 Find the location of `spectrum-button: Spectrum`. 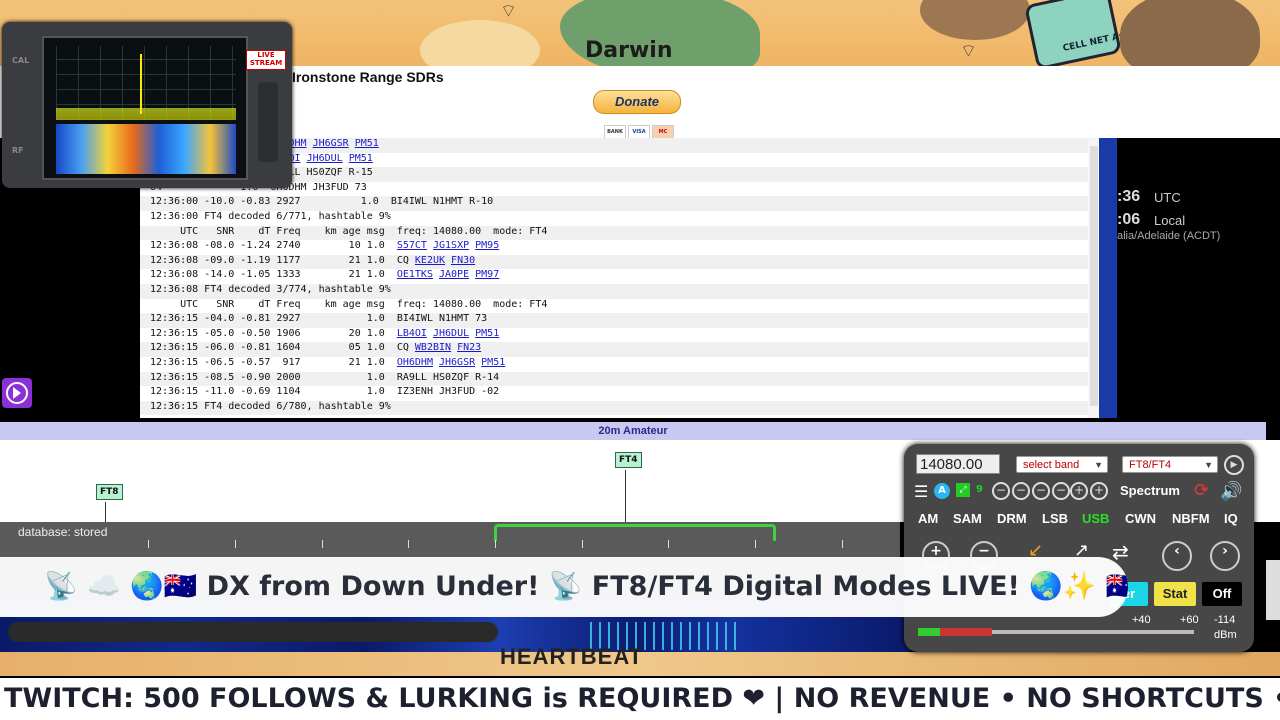

spectrum-button: Spectrum is located at coordinates (1150, 490).